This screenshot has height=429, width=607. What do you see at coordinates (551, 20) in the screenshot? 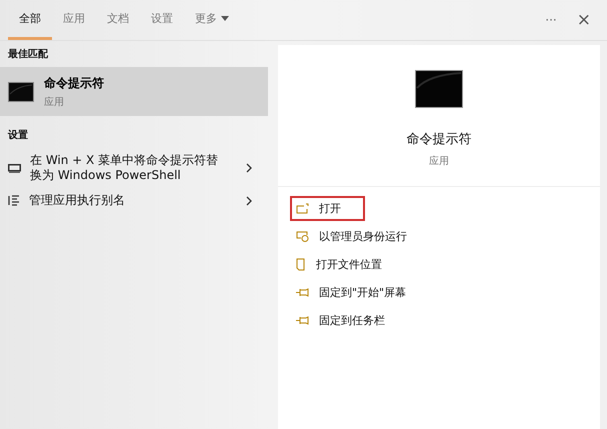
I see `more-options-button: ···` at bounding box center [551, 20].